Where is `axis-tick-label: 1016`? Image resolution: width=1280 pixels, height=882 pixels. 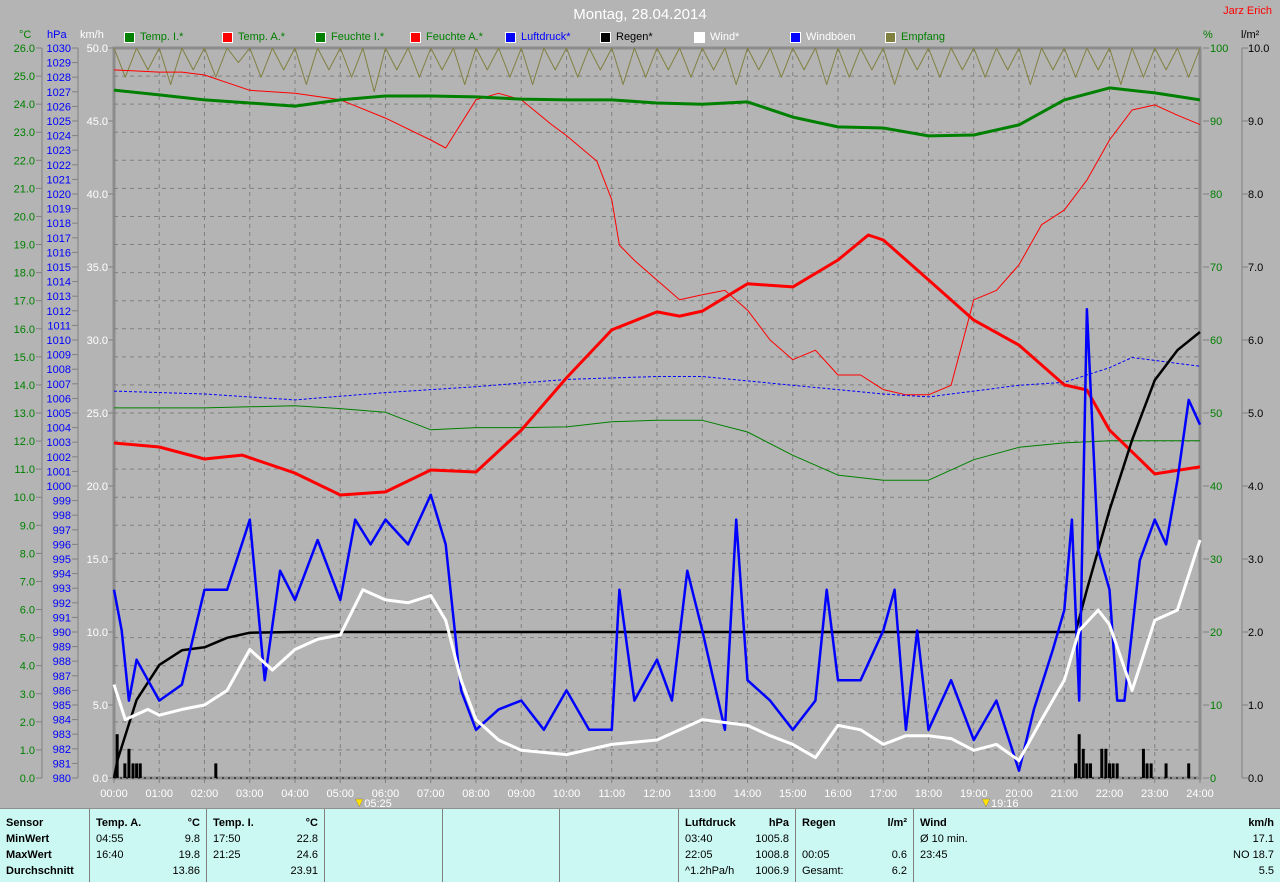
axis-tick-label: 1016 is located at coordinates (59, 253).